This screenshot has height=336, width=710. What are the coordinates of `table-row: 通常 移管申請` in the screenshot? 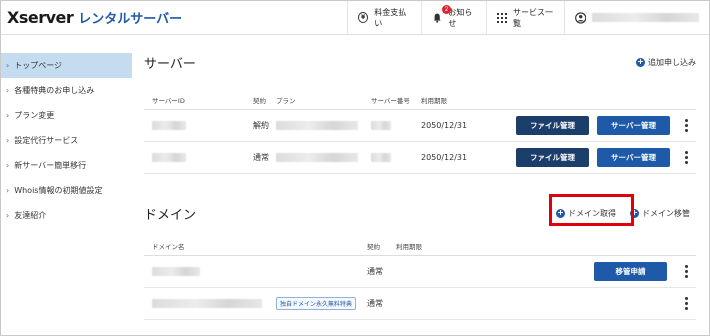 It's located at (420, 272).